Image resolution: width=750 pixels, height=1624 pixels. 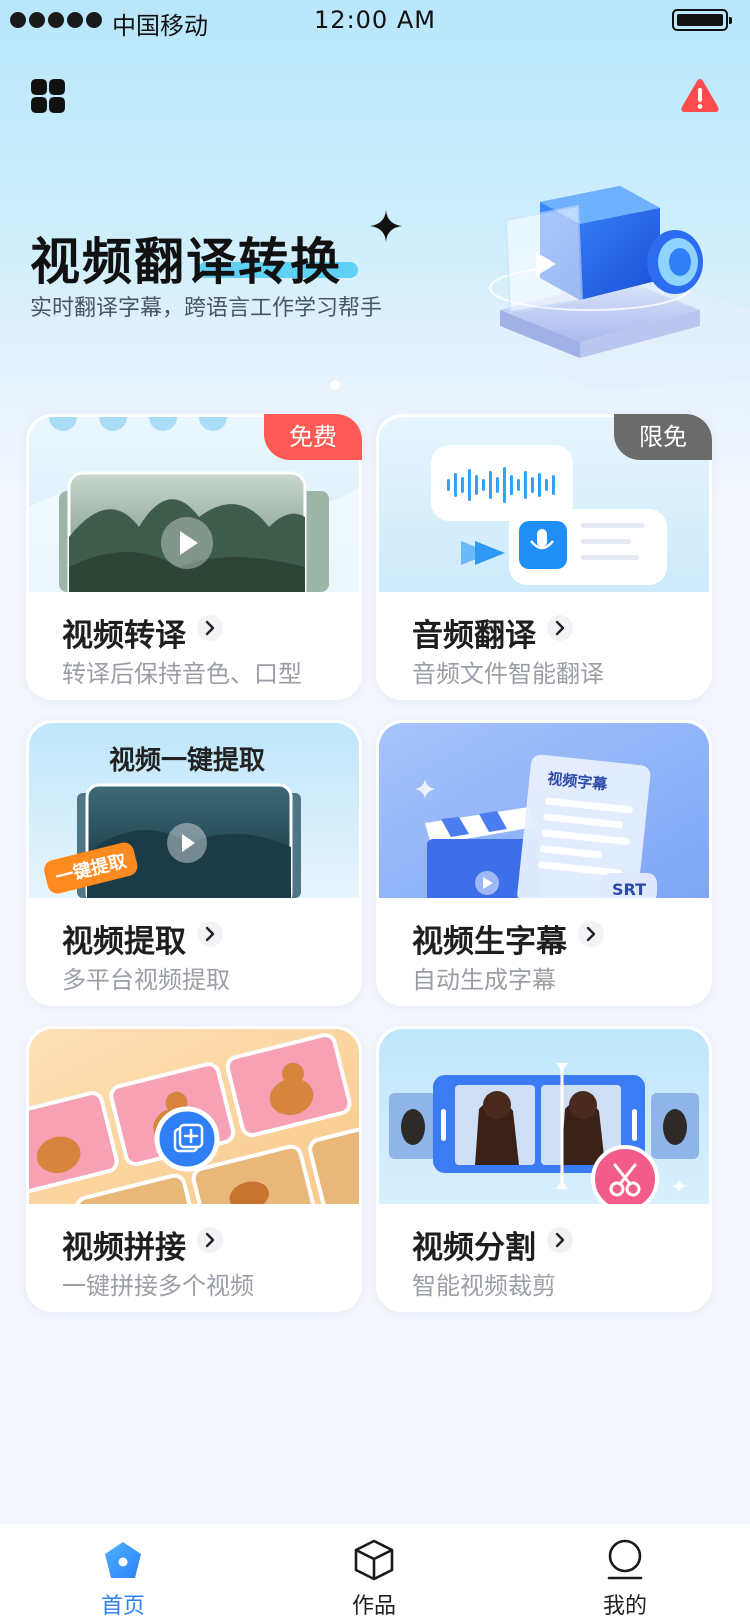 What do you see at coordinates (182, 674) in the screenshot?
I see `feature-desc: 转译后保持音色、口型` at bounding box center [182, 674].